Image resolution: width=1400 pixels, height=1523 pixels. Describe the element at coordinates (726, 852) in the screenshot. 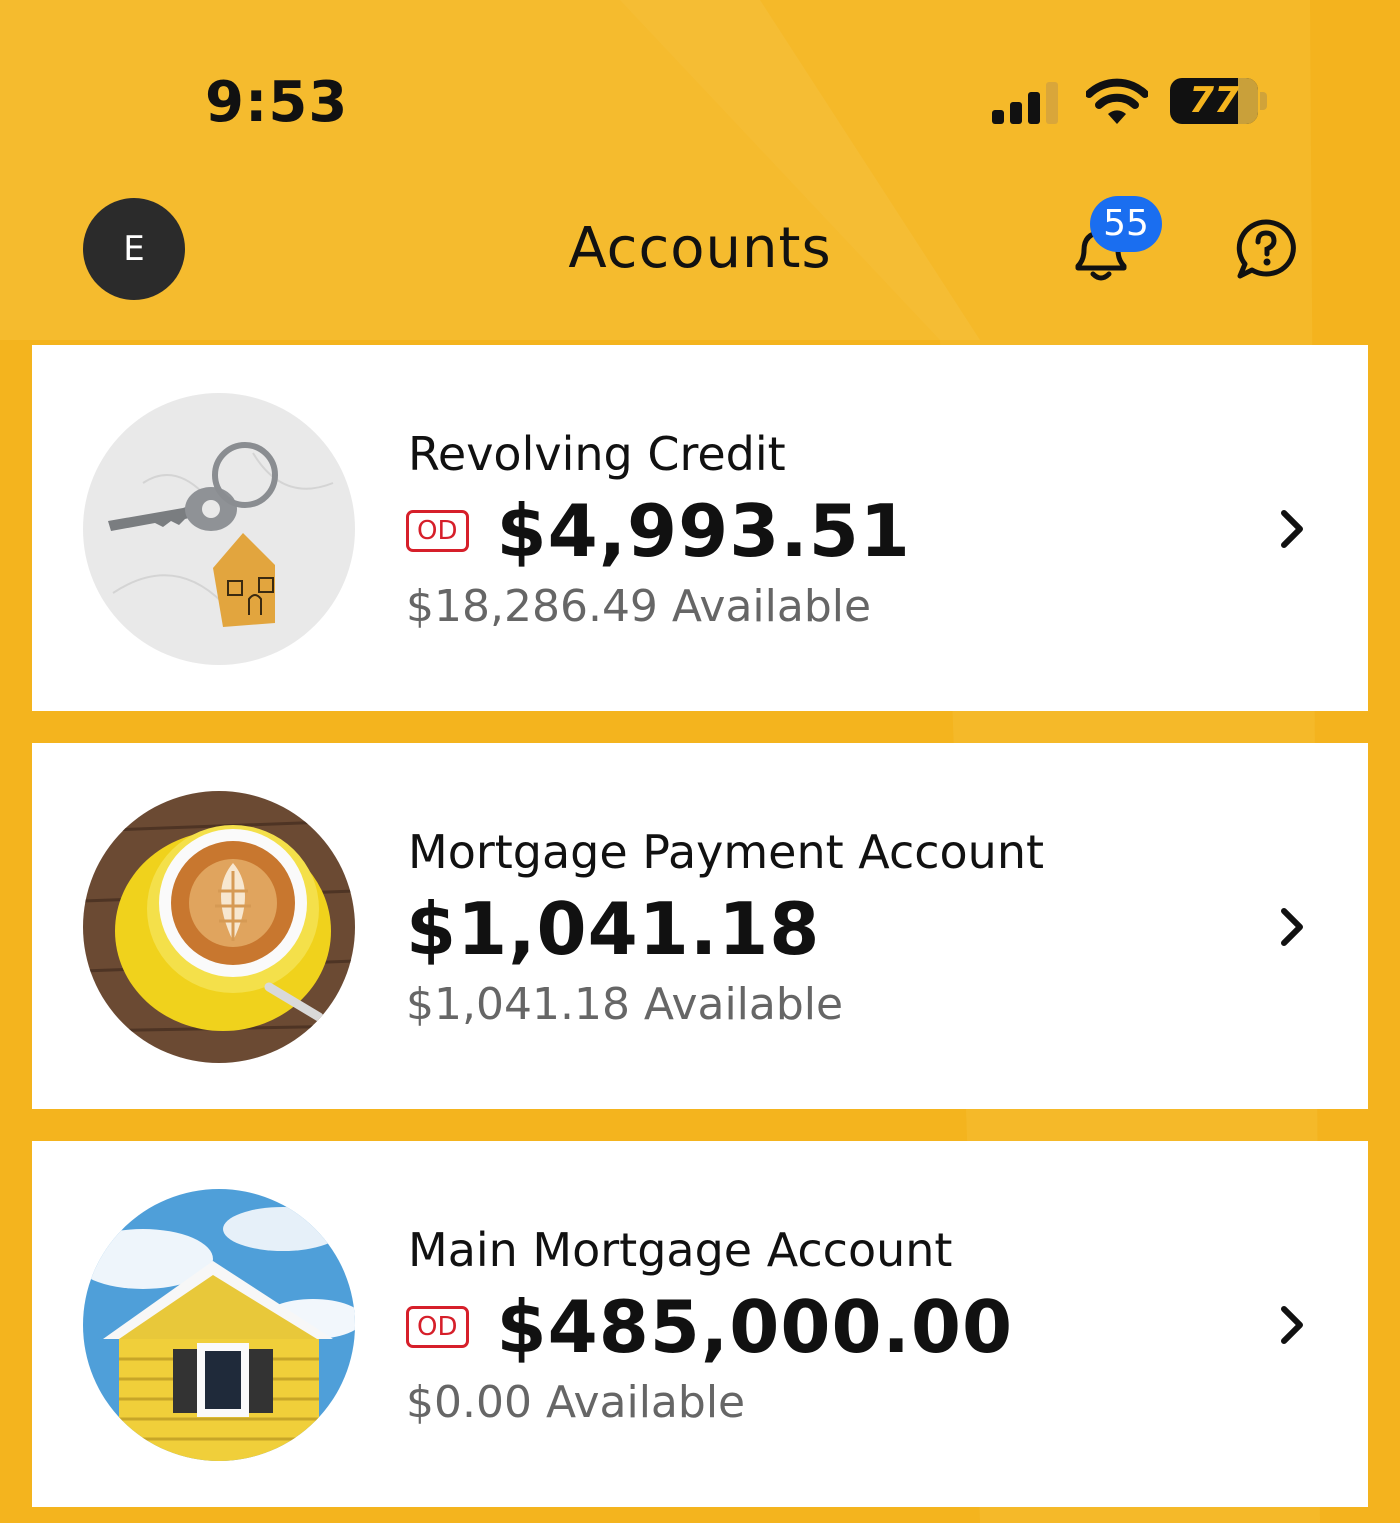

I see `account-name: Mortgage Payment Account` at that location.